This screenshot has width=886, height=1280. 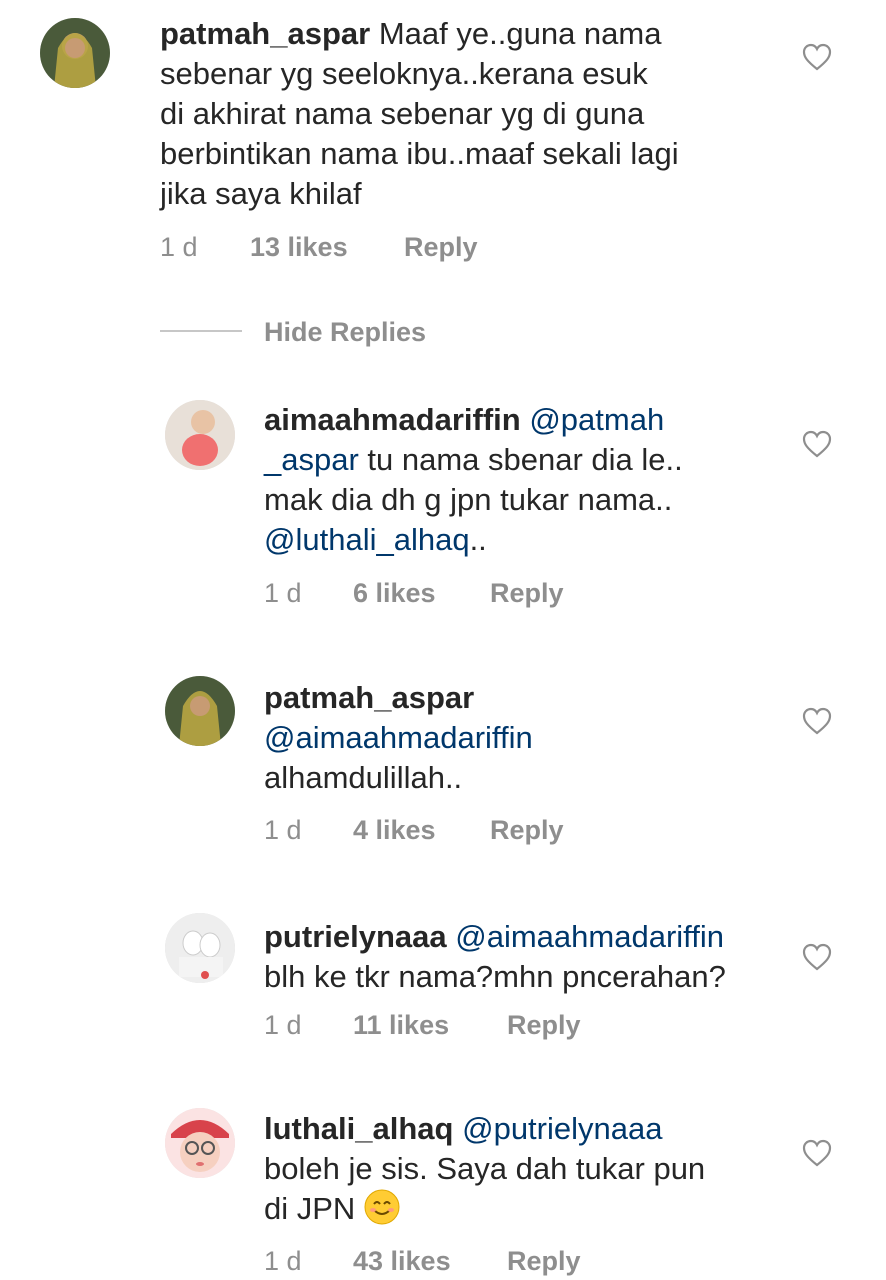 I want to click on hide-replies-button: Hide Replies, so click(x=360, y=332).